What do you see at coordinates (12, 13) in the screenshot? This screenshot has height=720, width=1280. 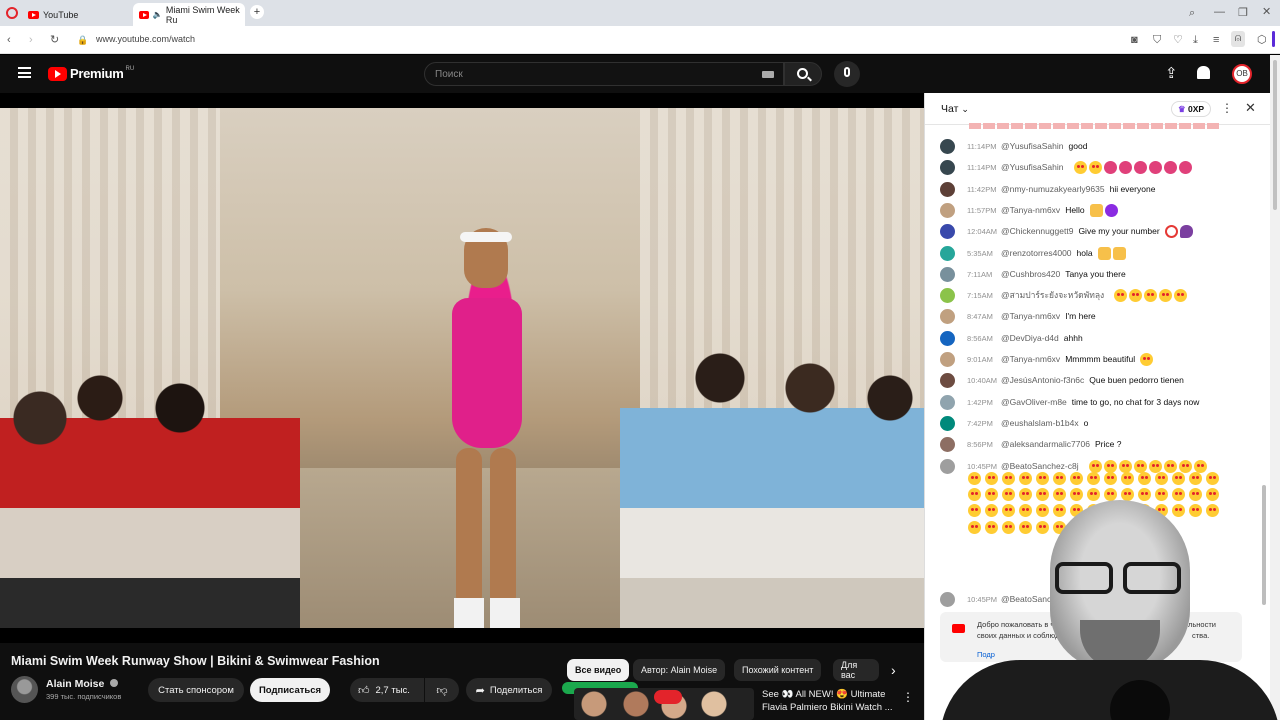 I see `opera-logo-icon` at bounding box center [12, 13].